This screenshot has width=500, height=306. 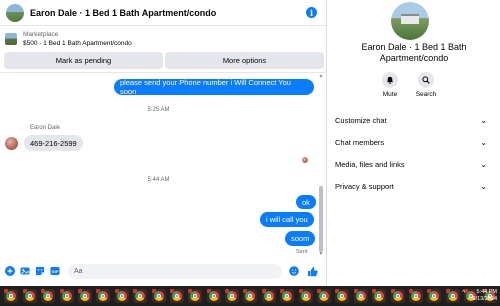 What do you see at coordinates (158, 180) in the screenshot?
I see `timestamp: 5:44 AM` at bounding box center [158, 180].